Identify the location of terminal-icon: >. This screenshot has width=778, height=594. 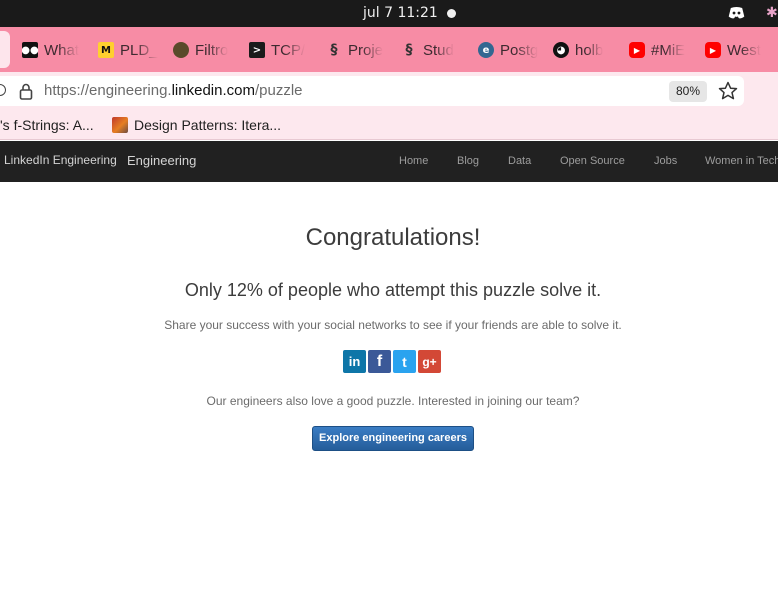
(257, 50).